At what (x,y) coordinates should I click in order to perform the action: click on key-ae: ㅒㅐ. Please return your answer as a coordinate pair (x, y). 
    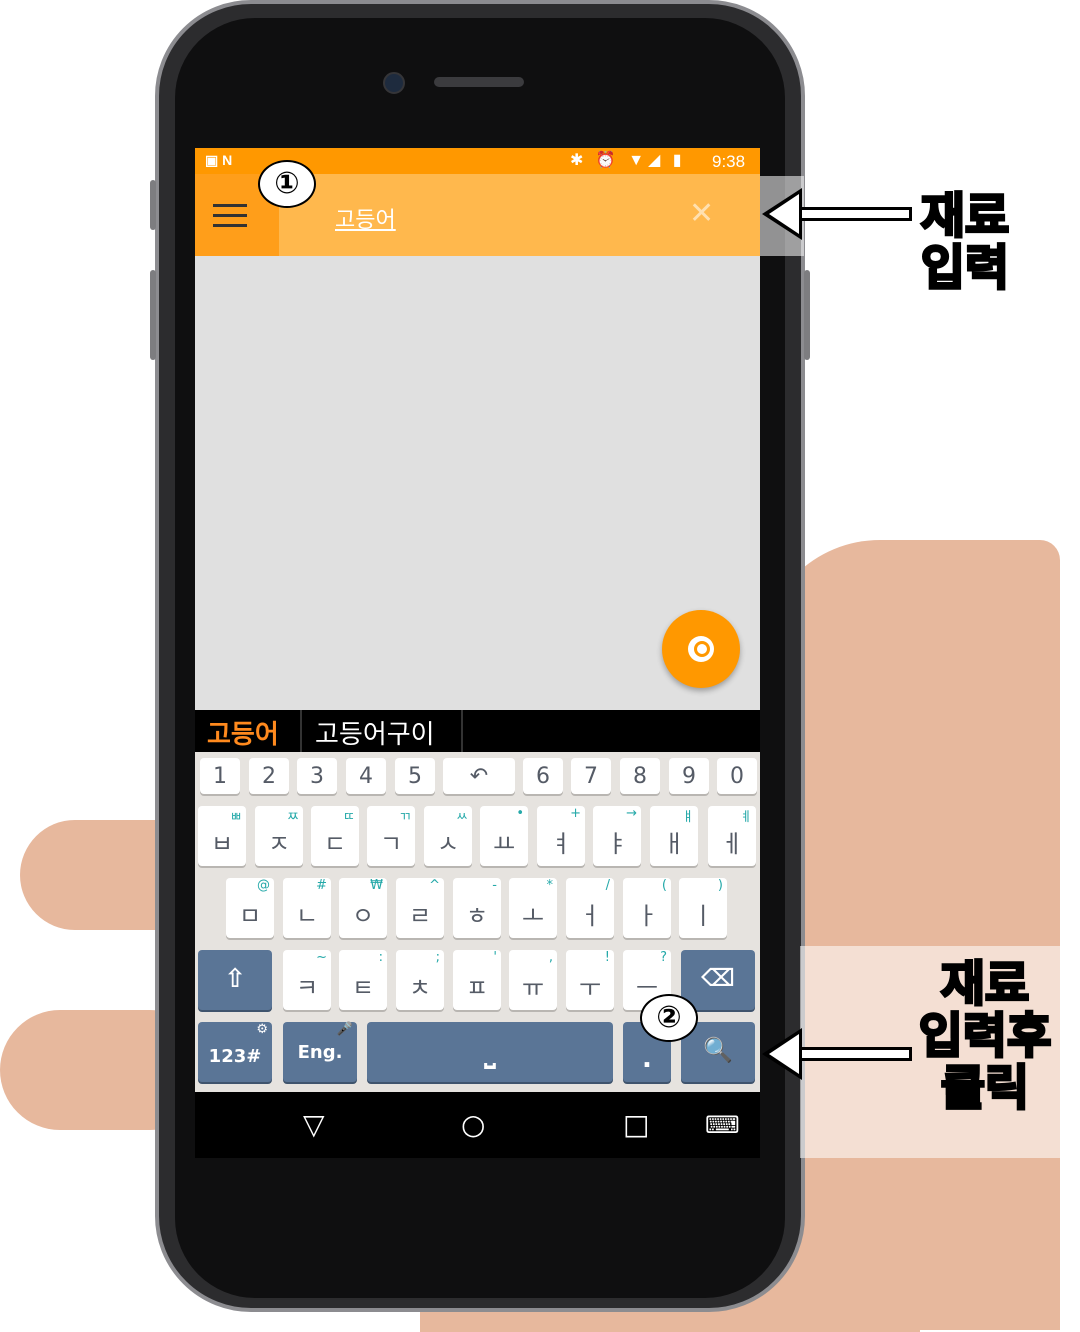
    Looking at the image, I should click on (674, 836).